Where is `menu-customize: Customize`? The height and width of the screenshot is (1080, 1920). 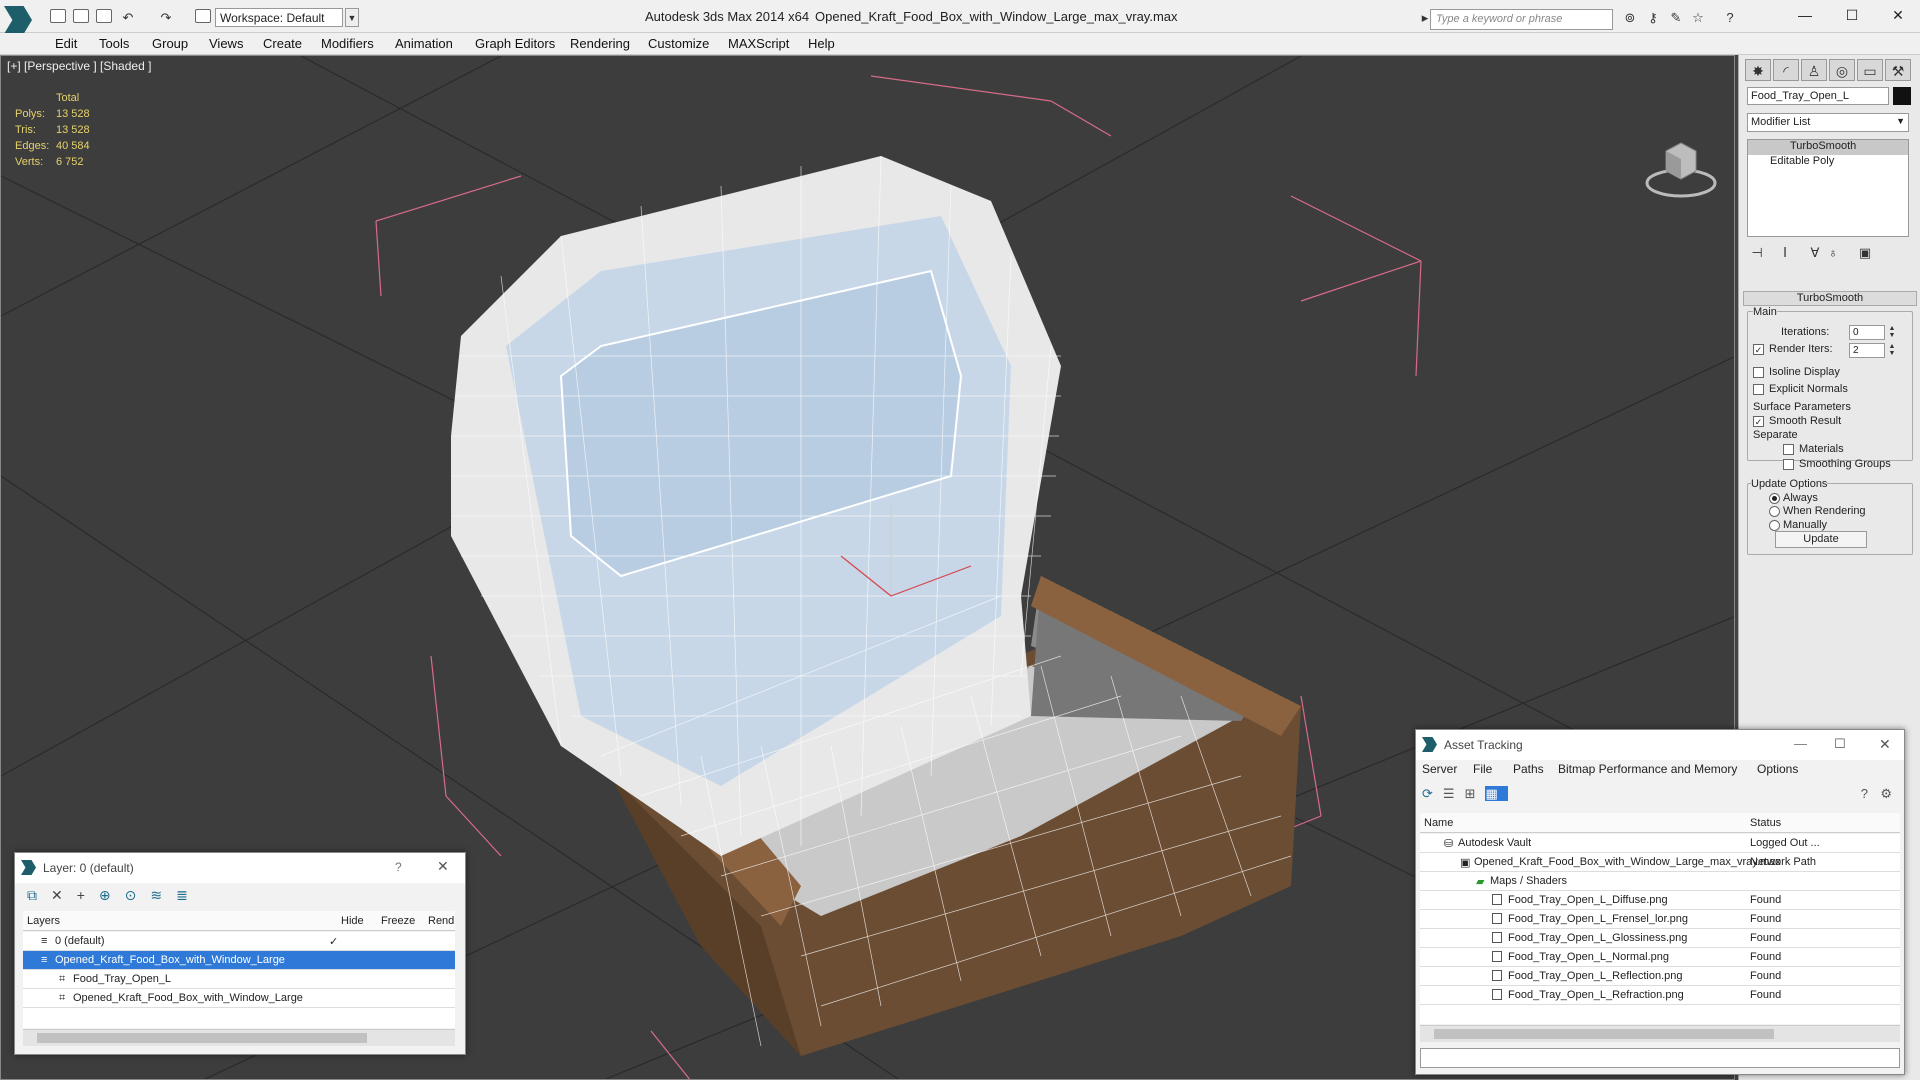
menu-customize: Customize is located at coordinates (678, 43).